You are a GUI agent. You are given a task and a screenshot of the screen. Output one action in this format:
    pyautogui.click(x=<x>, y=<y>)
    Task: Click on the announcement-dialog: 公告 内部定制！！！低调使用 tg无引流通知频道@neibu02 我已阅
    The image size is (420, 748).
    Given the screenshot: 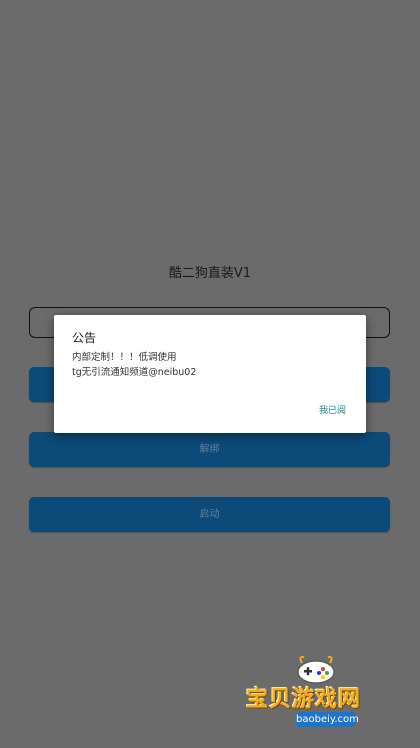 What is the action you would take?
    pyautogui.click(x=210, y=374)
    